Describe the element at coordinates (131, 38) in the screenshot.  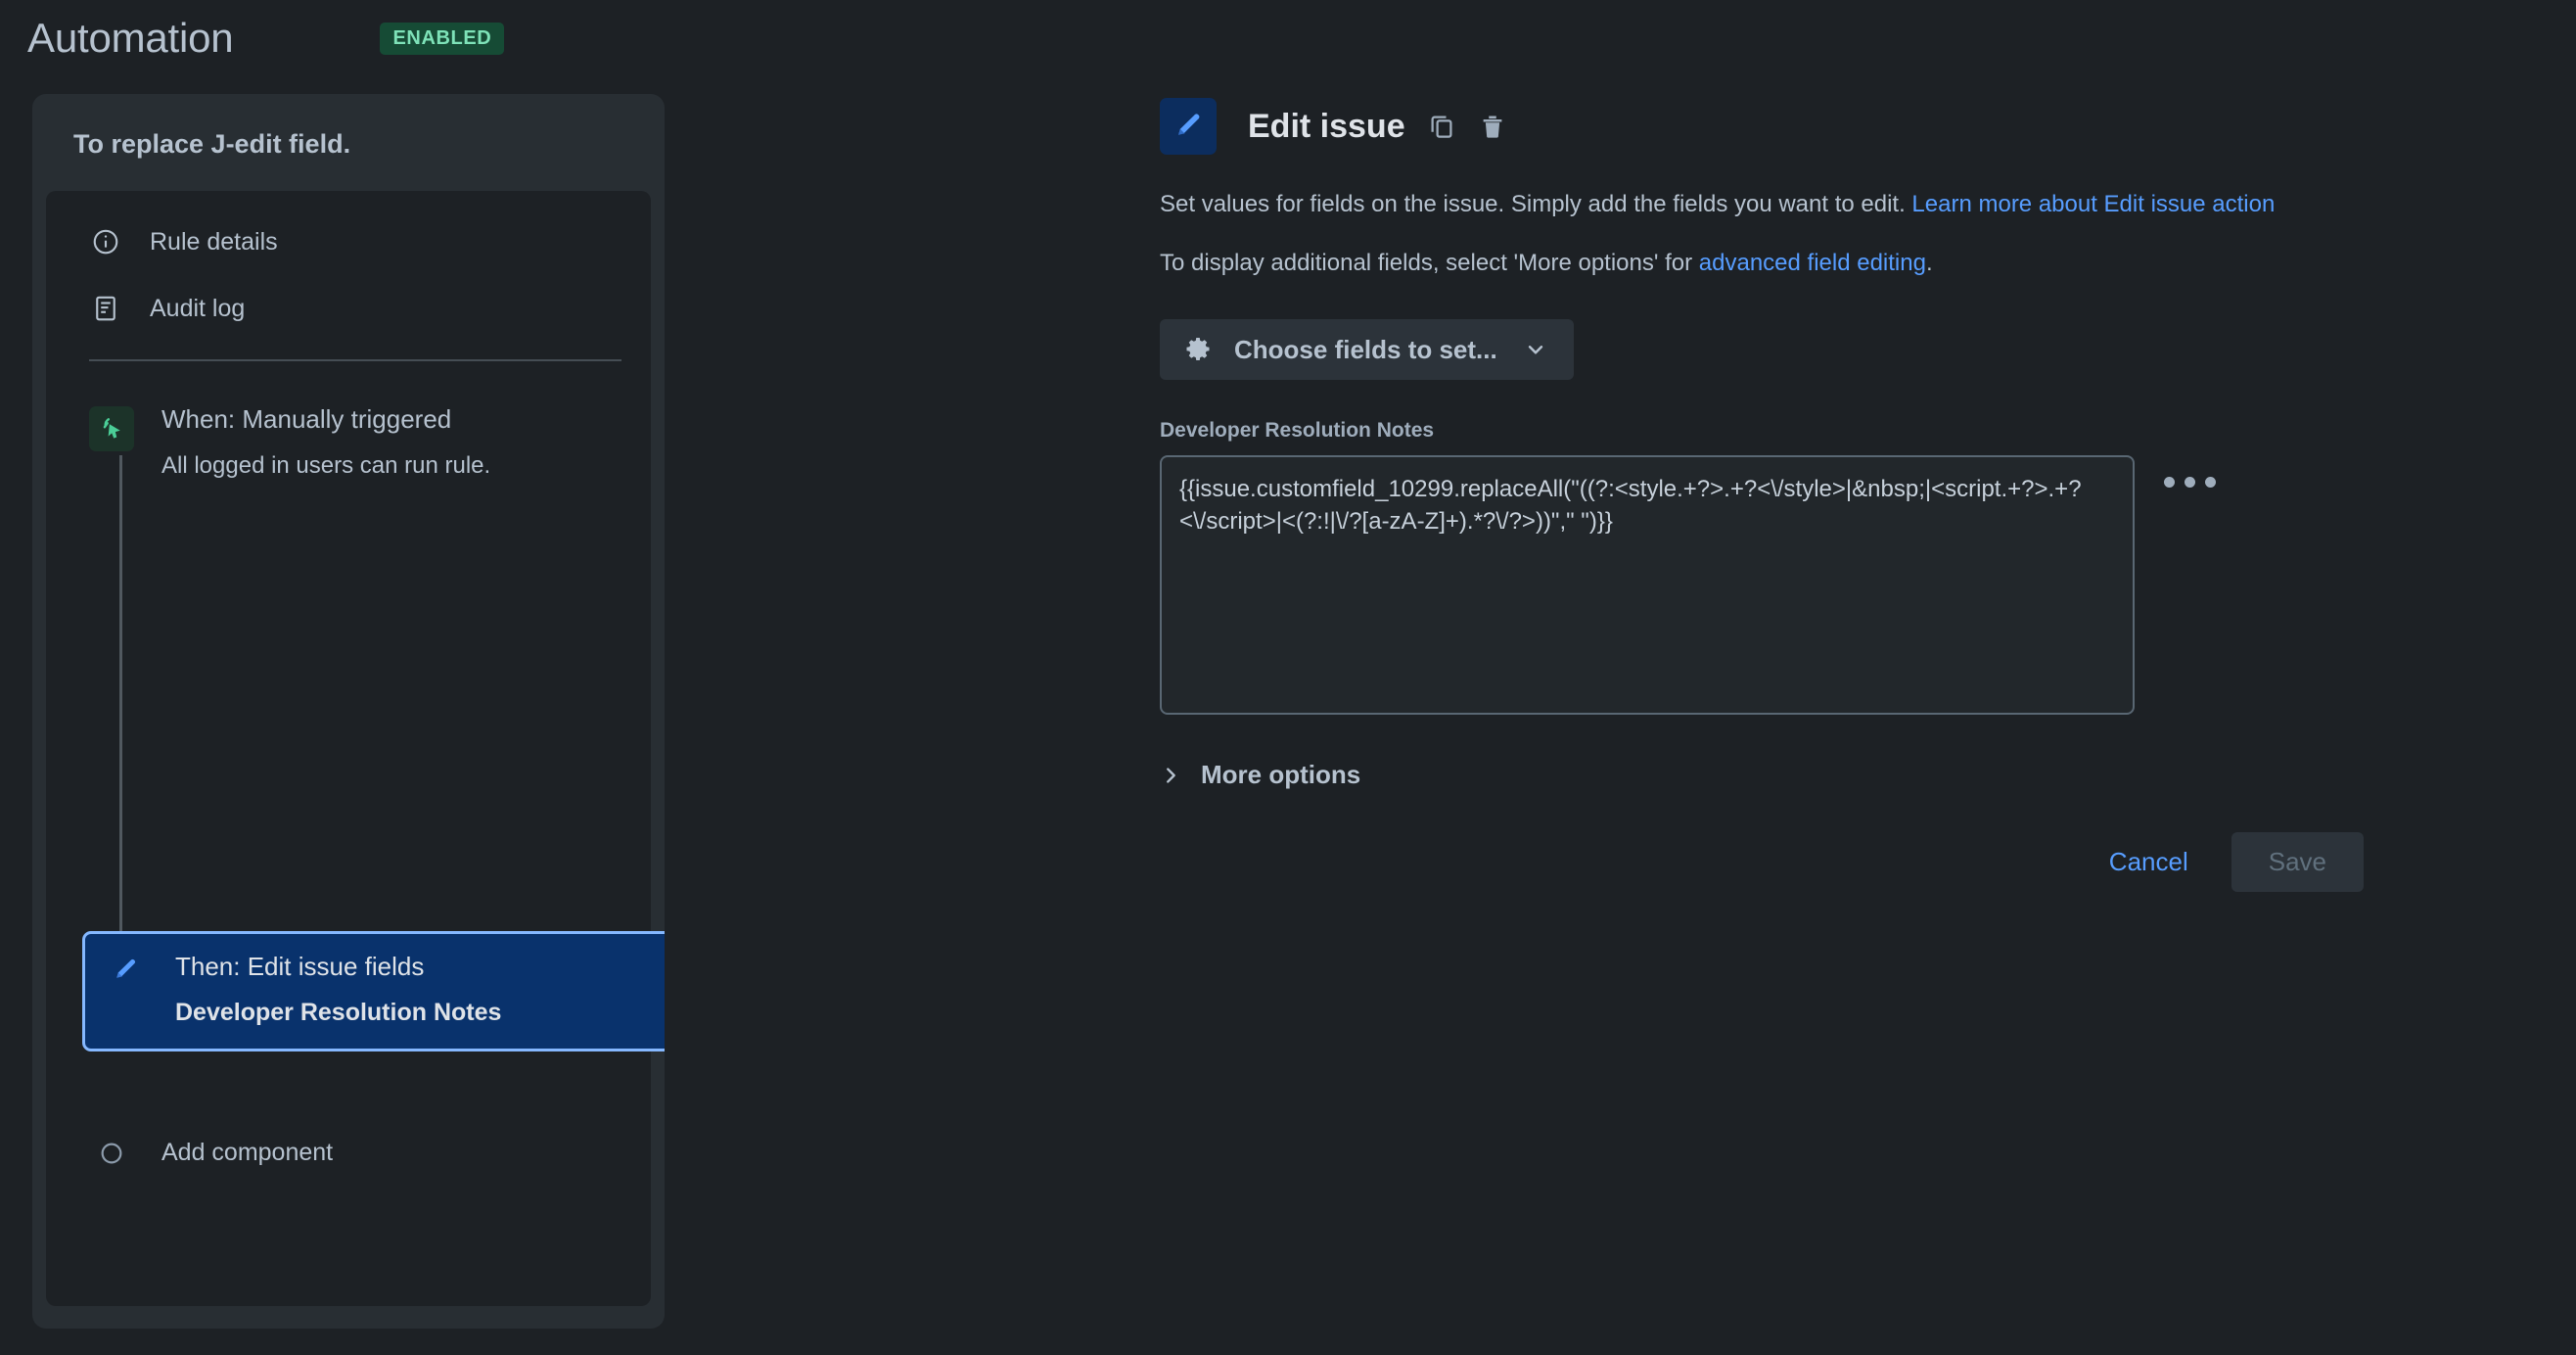
I see `page-title: Automation` at that location.